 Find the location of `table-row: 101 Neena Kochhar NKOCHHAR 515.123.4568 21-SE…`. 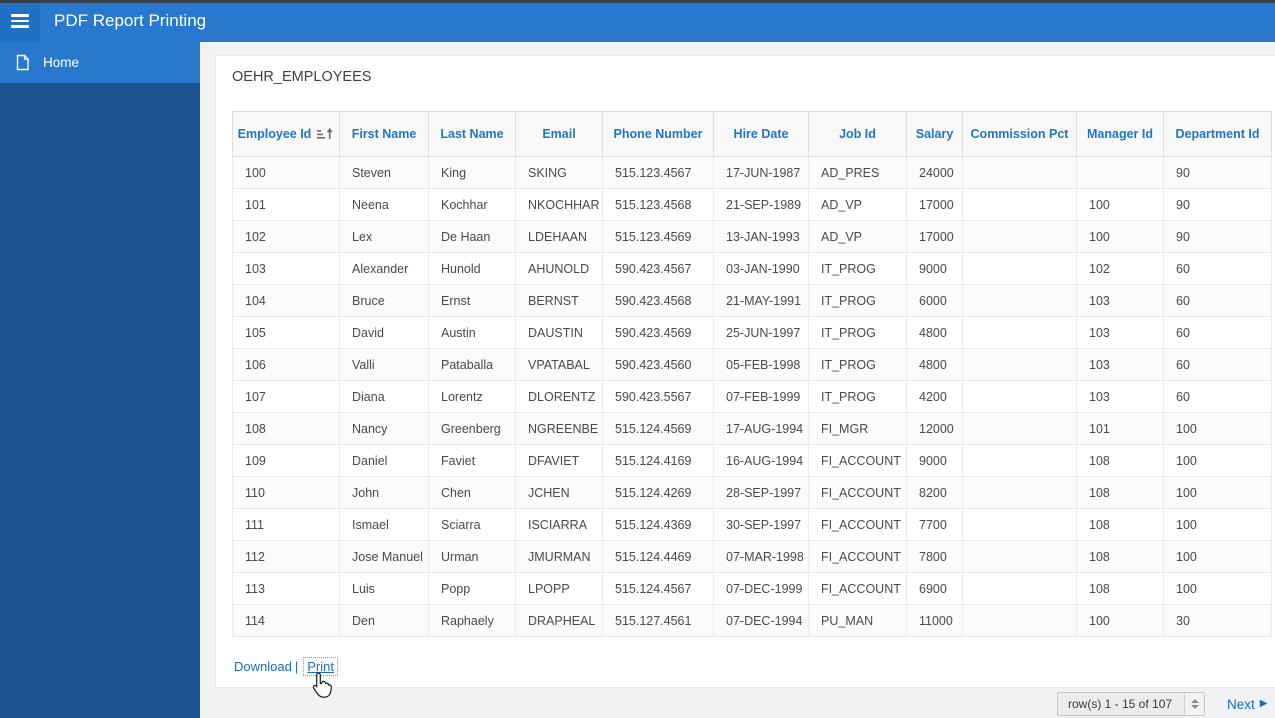

table-row: 101 Neena Kochhar NKOCHHAR 515.123.4568 21-SE… is located at coordinates (752, 204).